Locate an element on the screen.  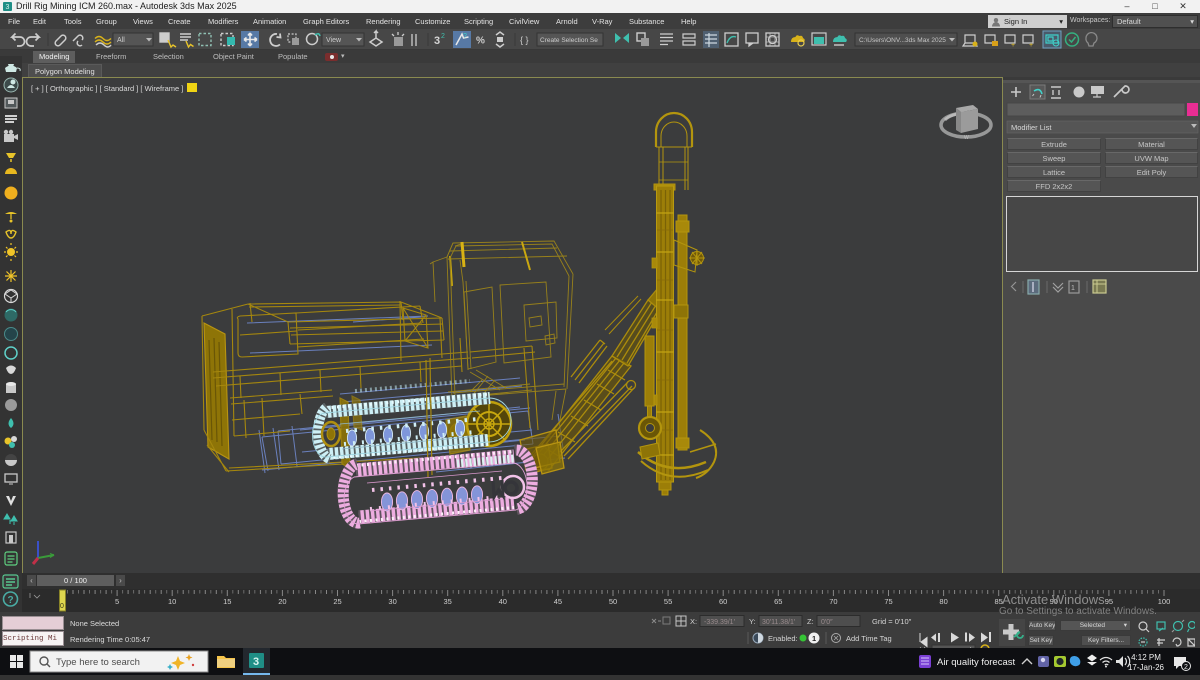
svg-text: 4:12 PM is located at coordinates (1146, 657).